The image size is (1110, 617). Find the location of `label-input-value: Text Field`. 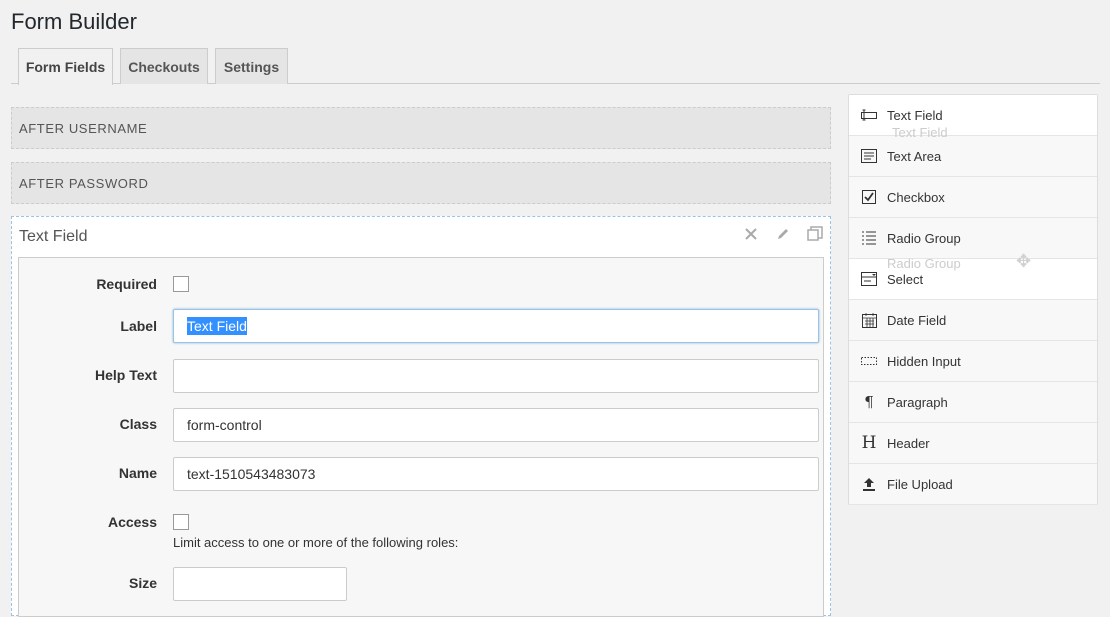

label-input-value: Text Field is located at coordinates (217, 326).